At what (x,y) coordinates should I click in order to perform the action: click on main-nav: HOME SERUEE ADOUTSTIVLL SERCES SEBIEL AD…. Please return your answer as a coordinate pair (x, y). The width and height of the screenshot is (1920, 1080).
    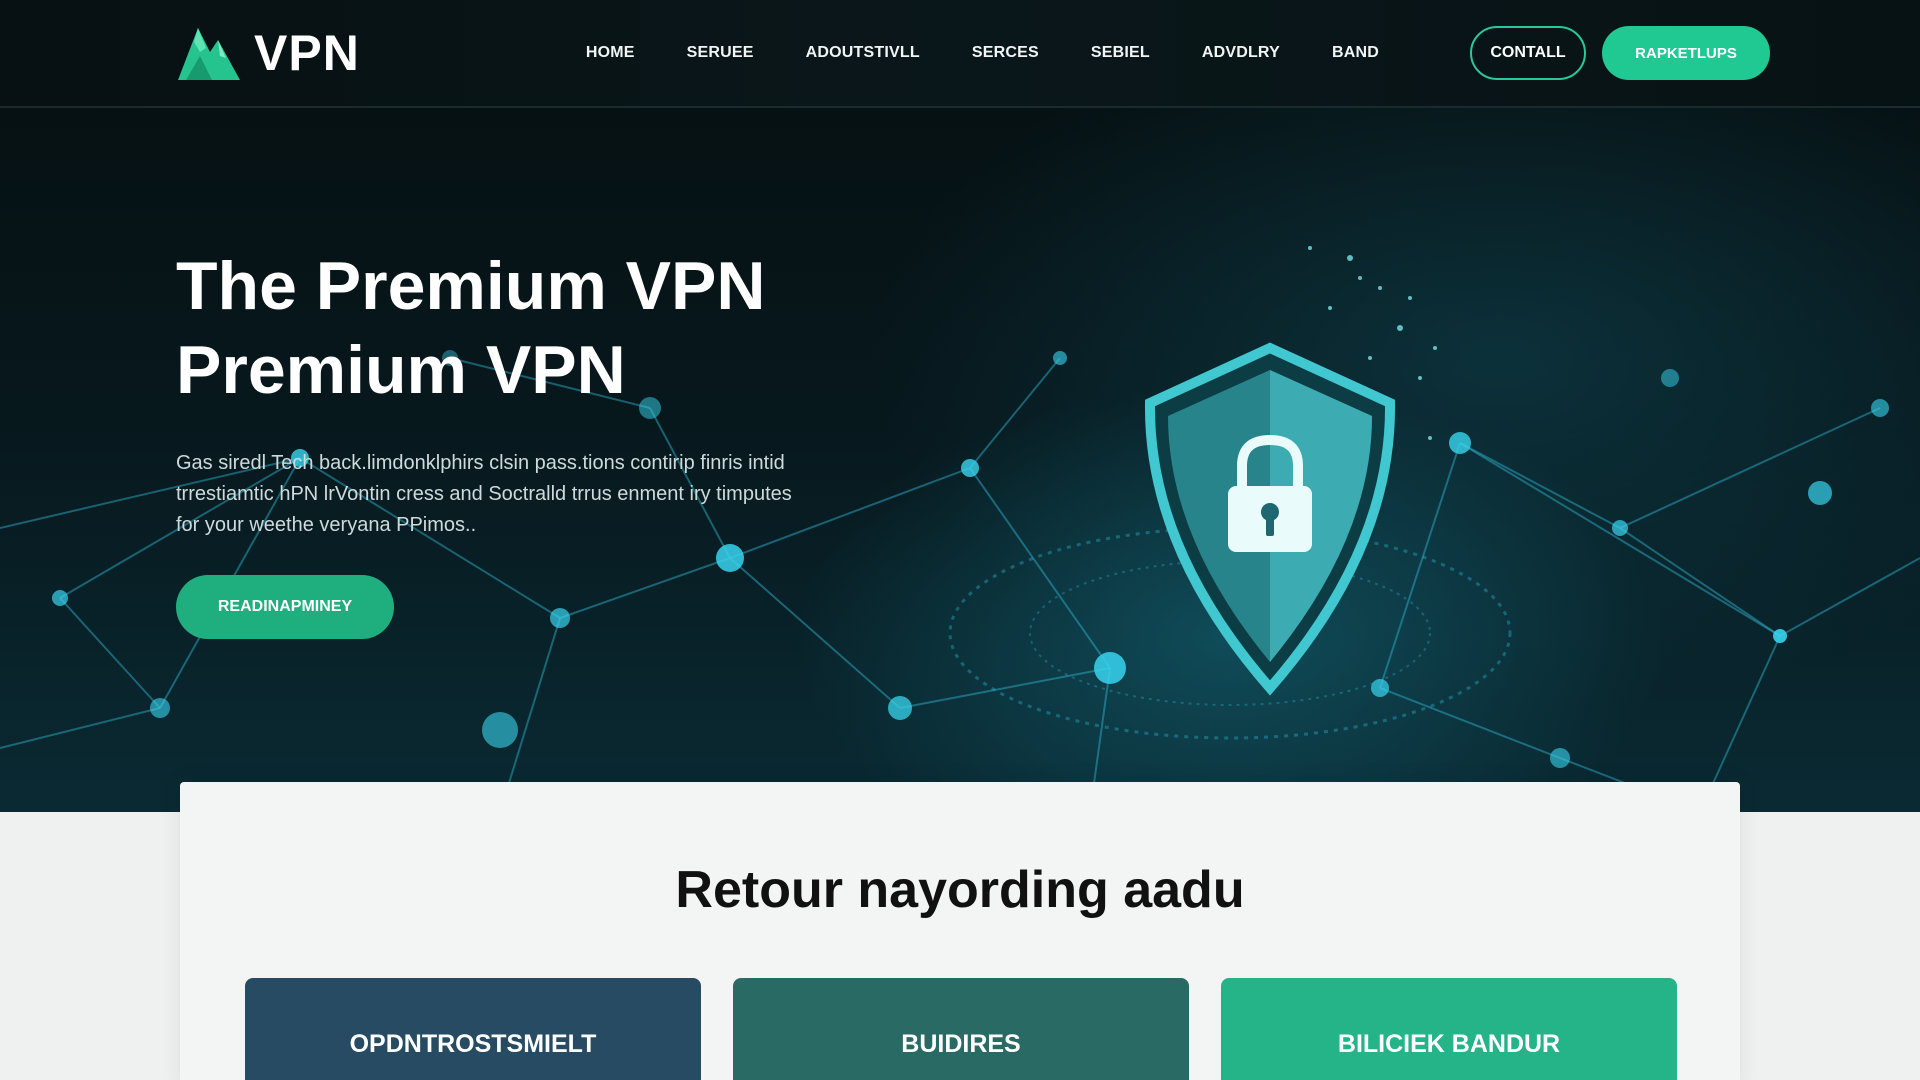
    Looking at the image, I should click on (982, 53).